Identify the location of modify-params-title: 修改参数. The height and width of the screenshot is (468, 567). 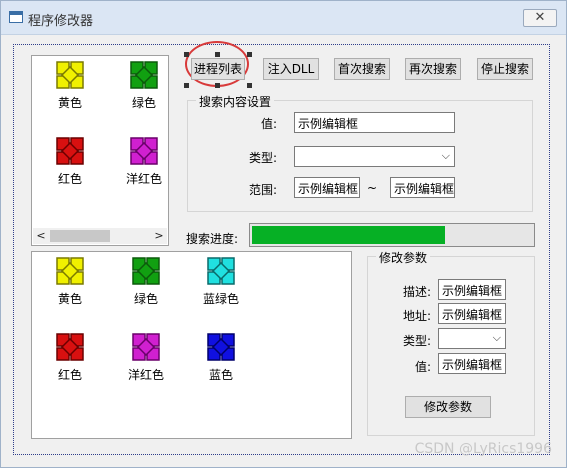
(403, 257).